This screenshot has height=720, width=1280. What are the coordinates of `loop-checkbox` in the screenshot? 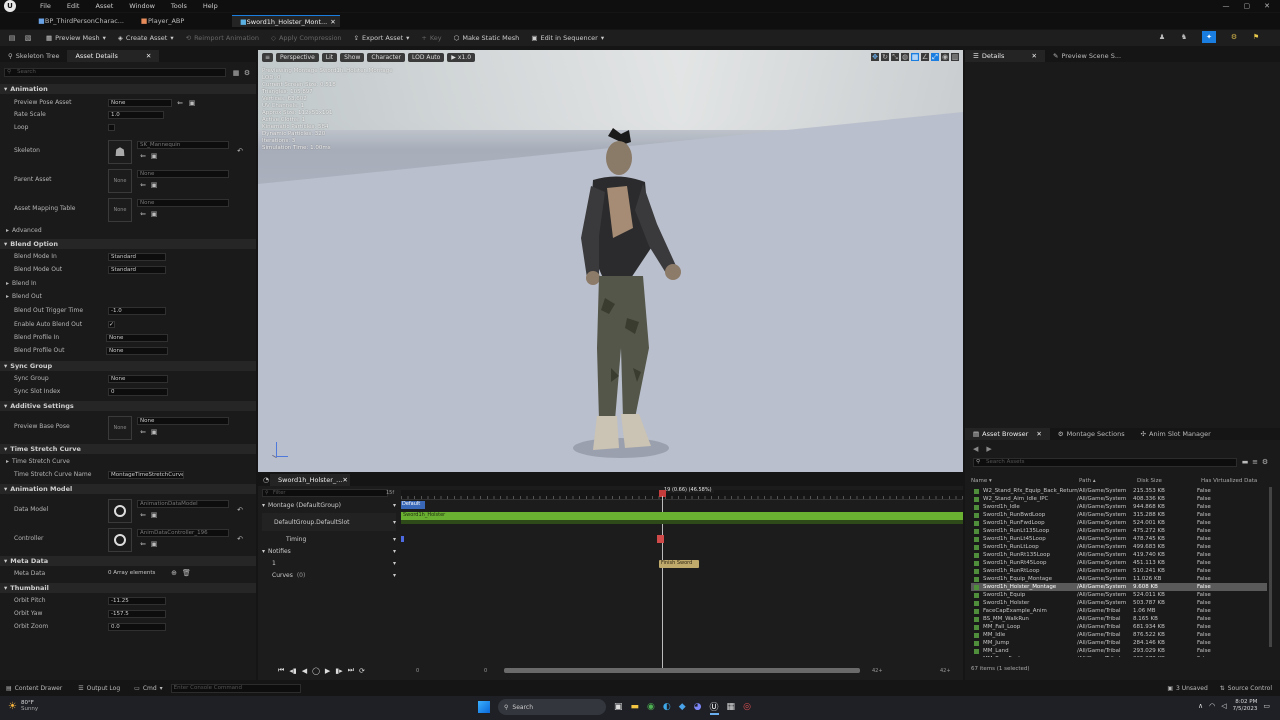 It's located at (111, 127).